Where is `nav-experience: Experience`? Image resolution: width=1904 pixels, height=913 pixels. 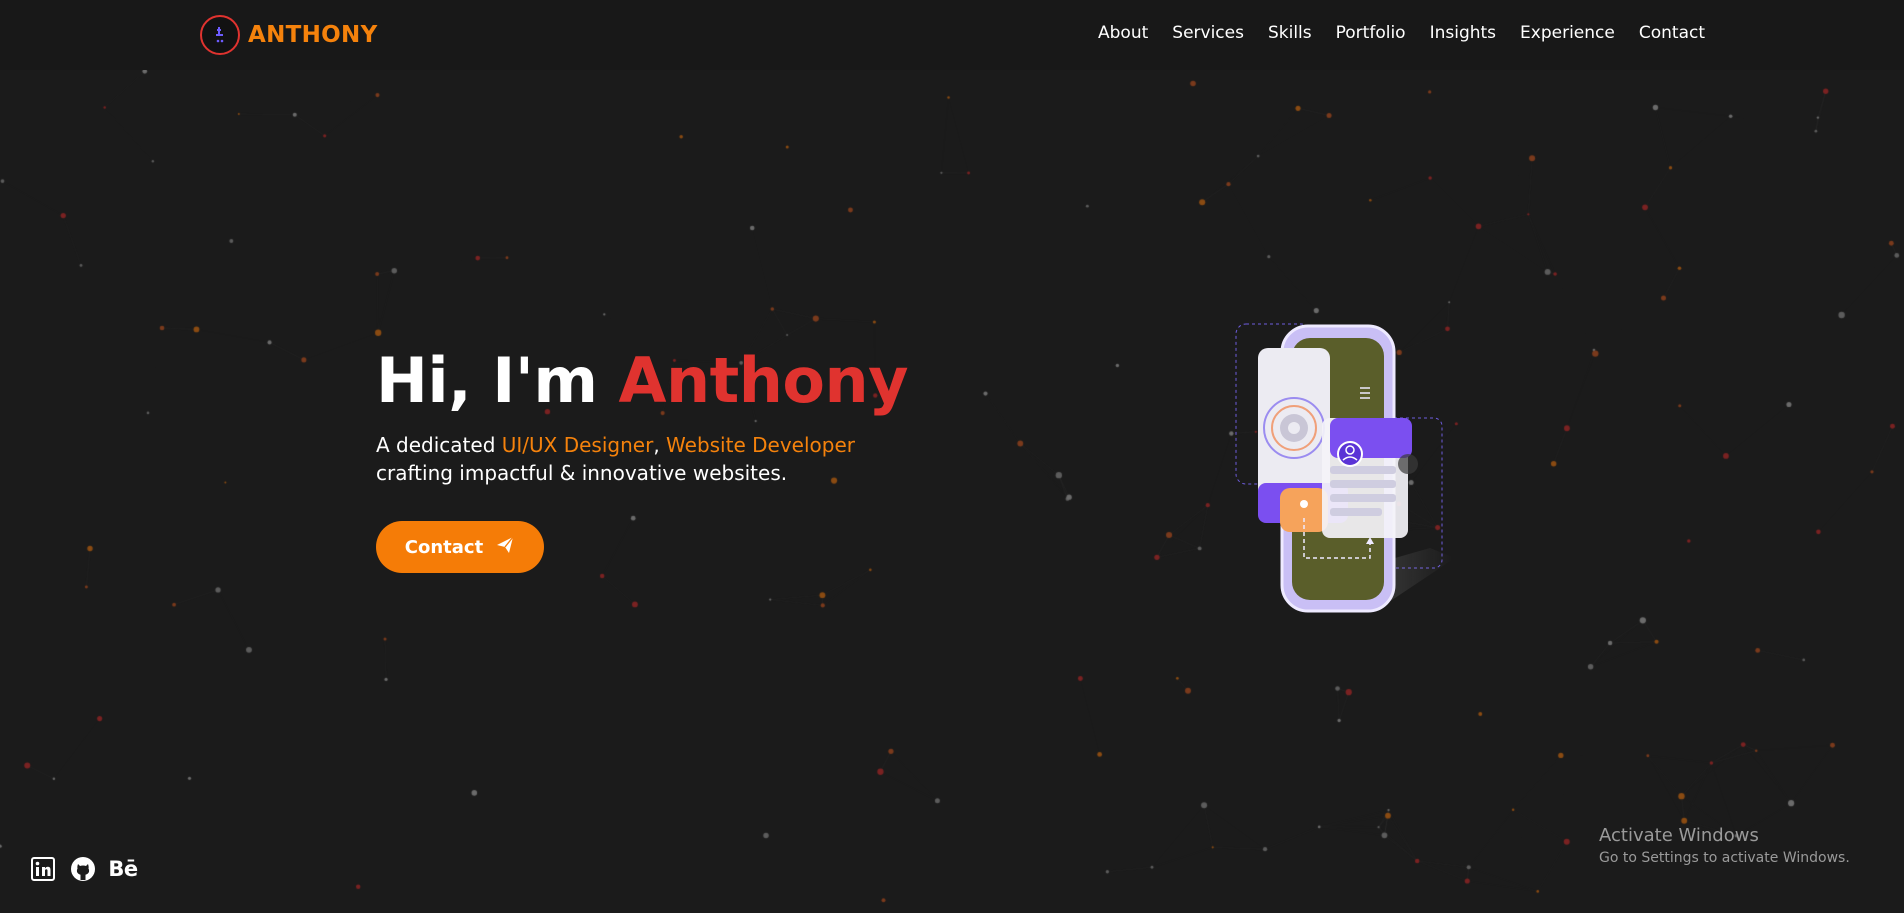 nav-experience: Experience is located at coordinates (1567, 33).